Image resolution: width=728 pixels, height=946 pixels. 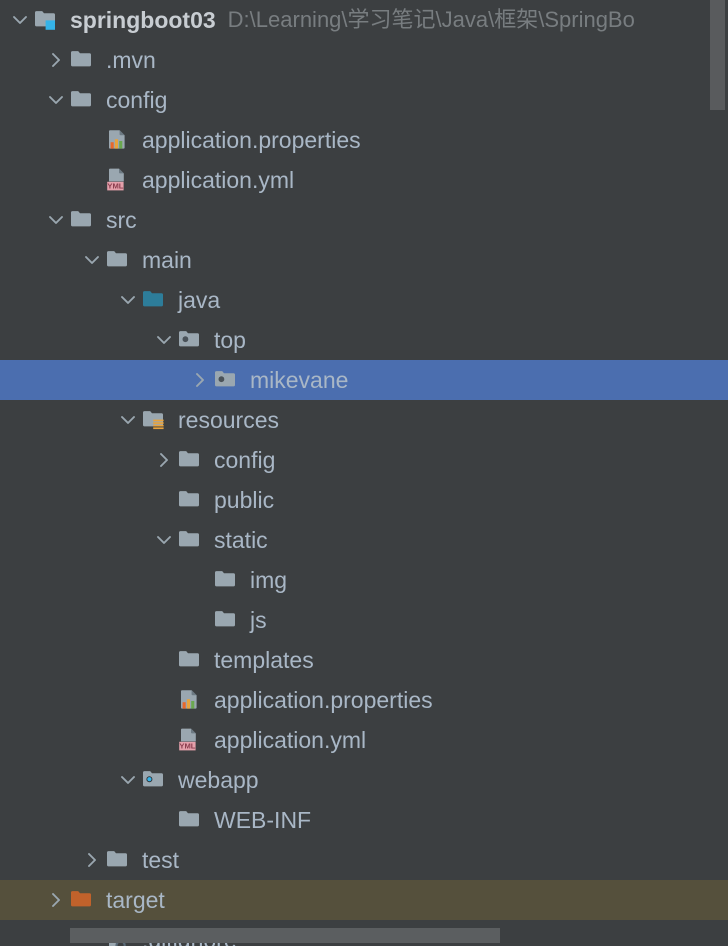 What do you see at coordinates (364, 860) in the screenshot?
I see `tree-row: test` at bounding box center [364, 860].